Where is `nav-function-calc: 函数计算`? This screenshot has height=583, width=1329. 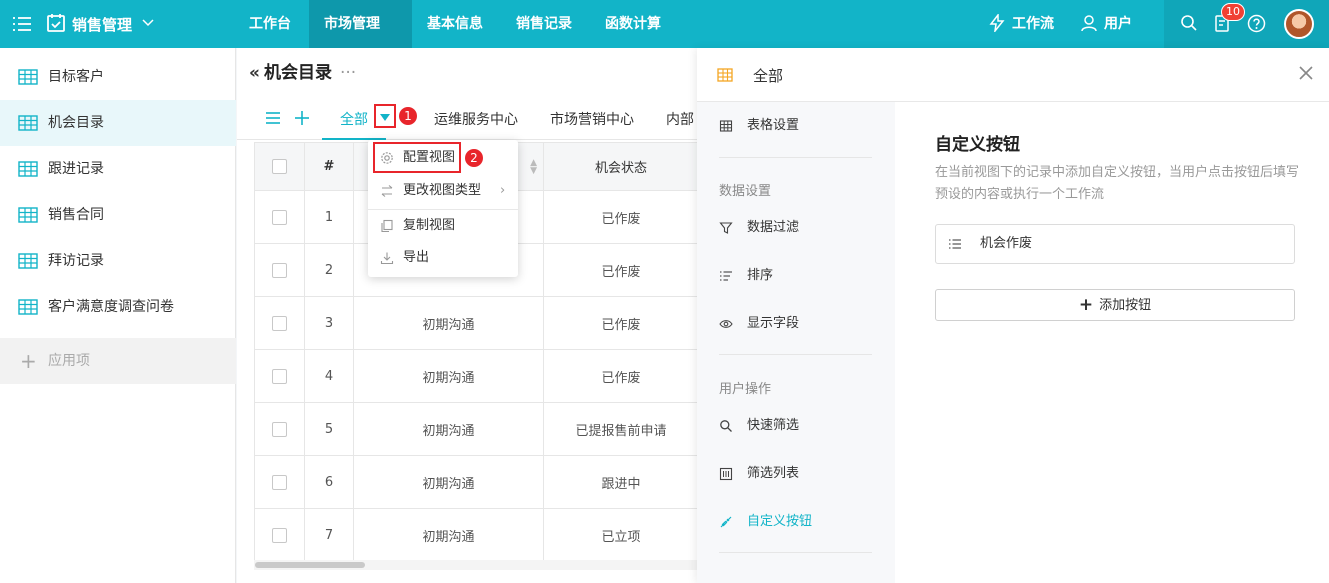
nav-function-calc: 函数计算 is located at coordinates (633, 24).